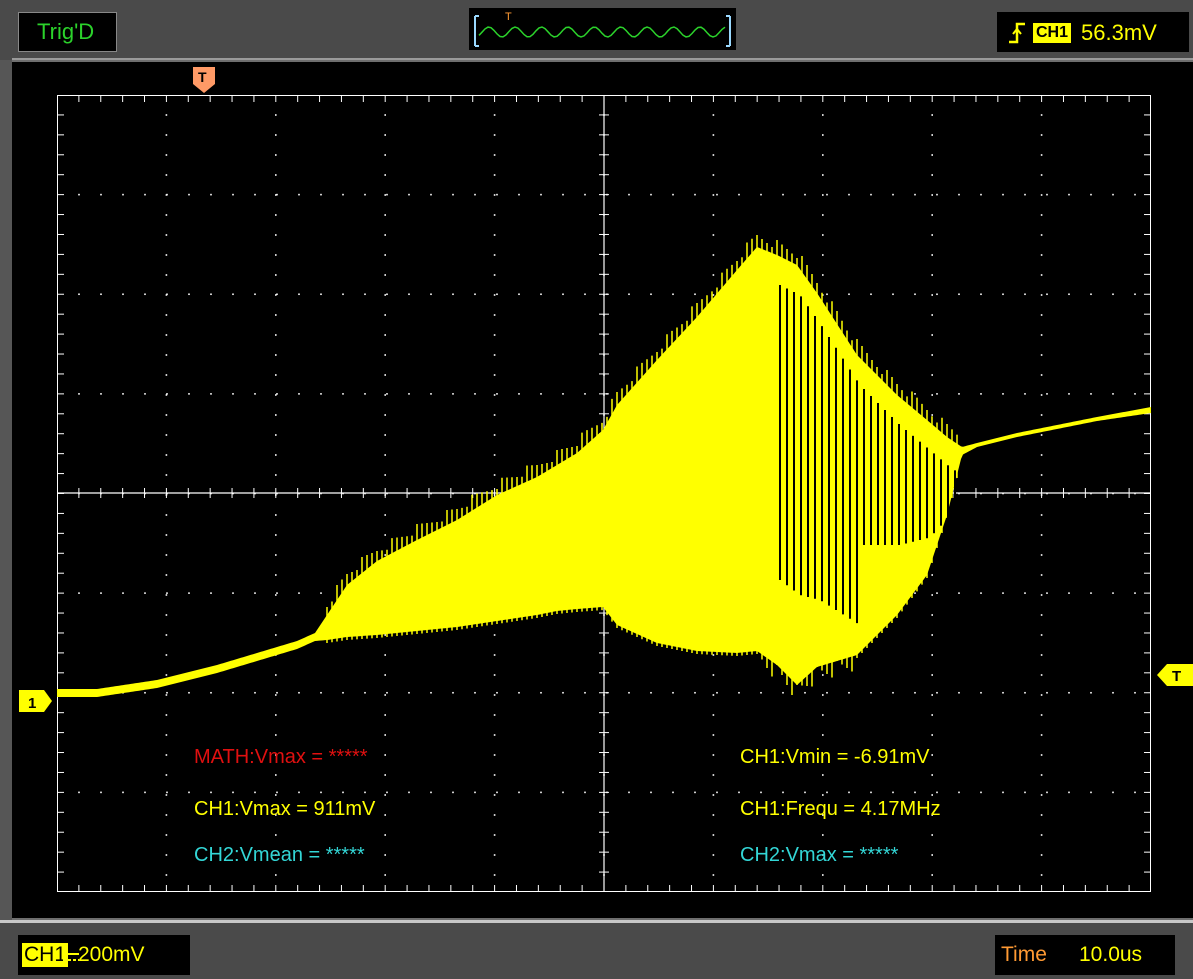 Image resolution: width=1193 pixels, height=979 pixels. I want to click on timebase-readout: Time 10.0us, so click(1085, 955).